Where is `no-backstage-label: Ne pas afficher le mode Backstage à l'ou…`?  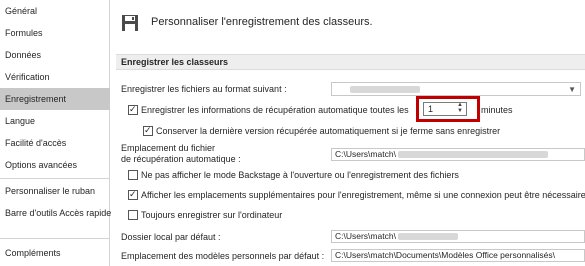
no-backstage-label: Ne pas afficher le mode Backstage à l'ou… is located at coordinates (300, 175).